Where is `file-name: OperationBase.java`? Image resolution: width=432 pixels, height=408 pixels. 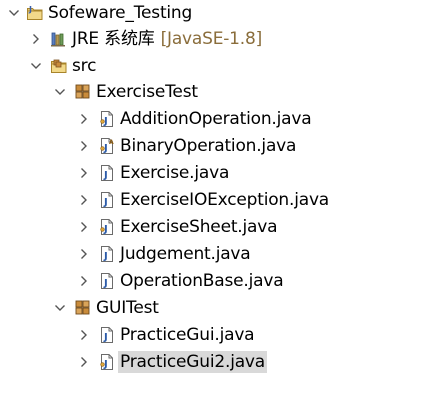 file-name: OperationBase.java is located at coordinates (201, 281).